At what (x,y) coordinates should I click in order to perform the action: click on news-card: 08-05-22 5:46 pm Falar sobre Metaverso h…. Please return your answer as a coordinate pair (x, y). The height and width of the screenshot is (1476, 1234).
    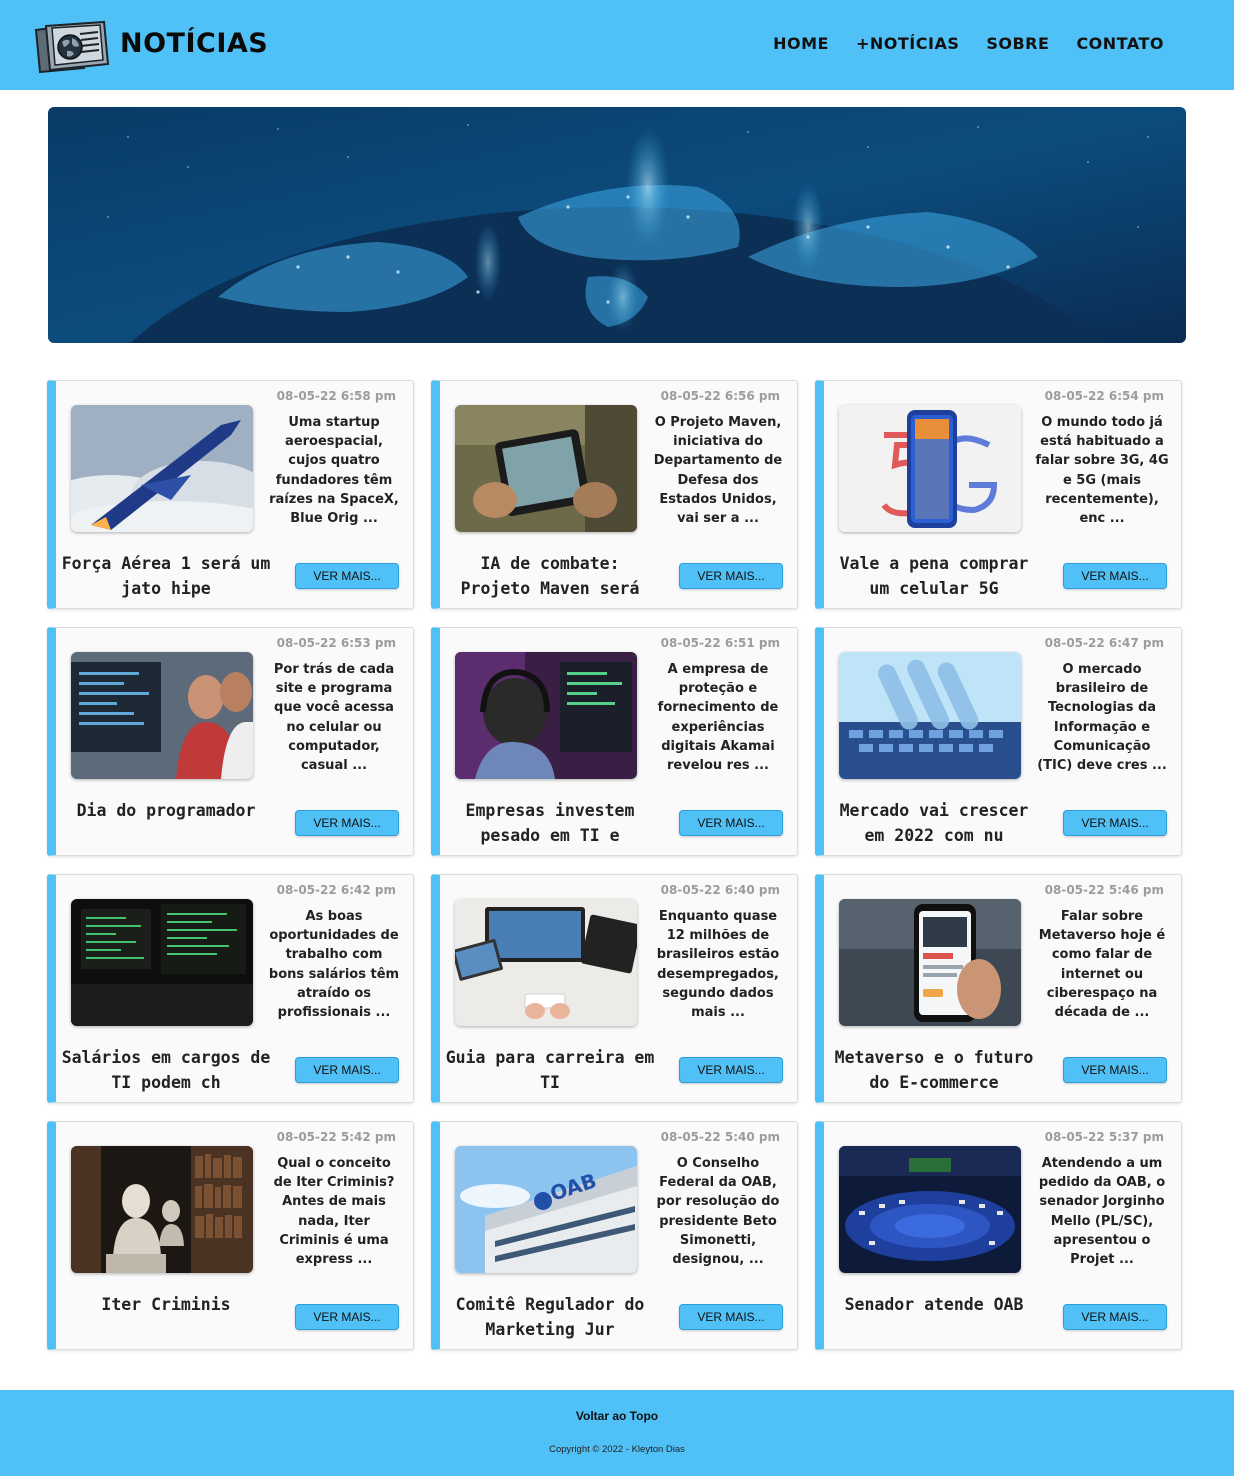
    Looking at the image, I should click on (998, 988).